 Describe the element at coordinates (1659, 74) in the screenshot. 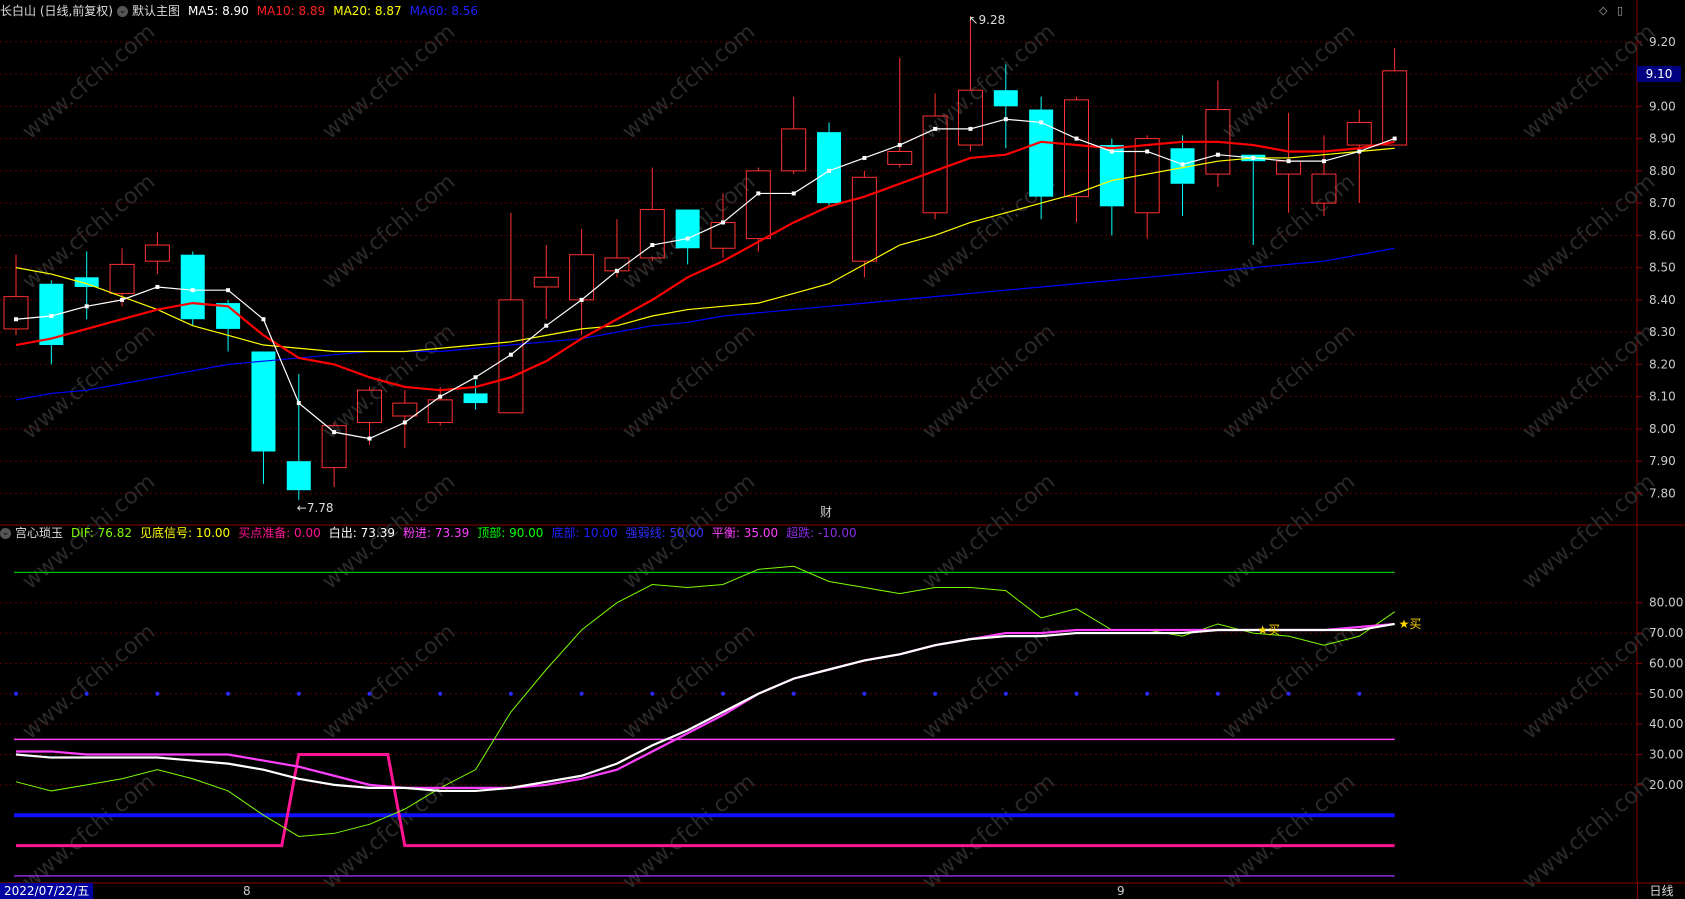

I see `current-price-tag: 9.10` at that location.